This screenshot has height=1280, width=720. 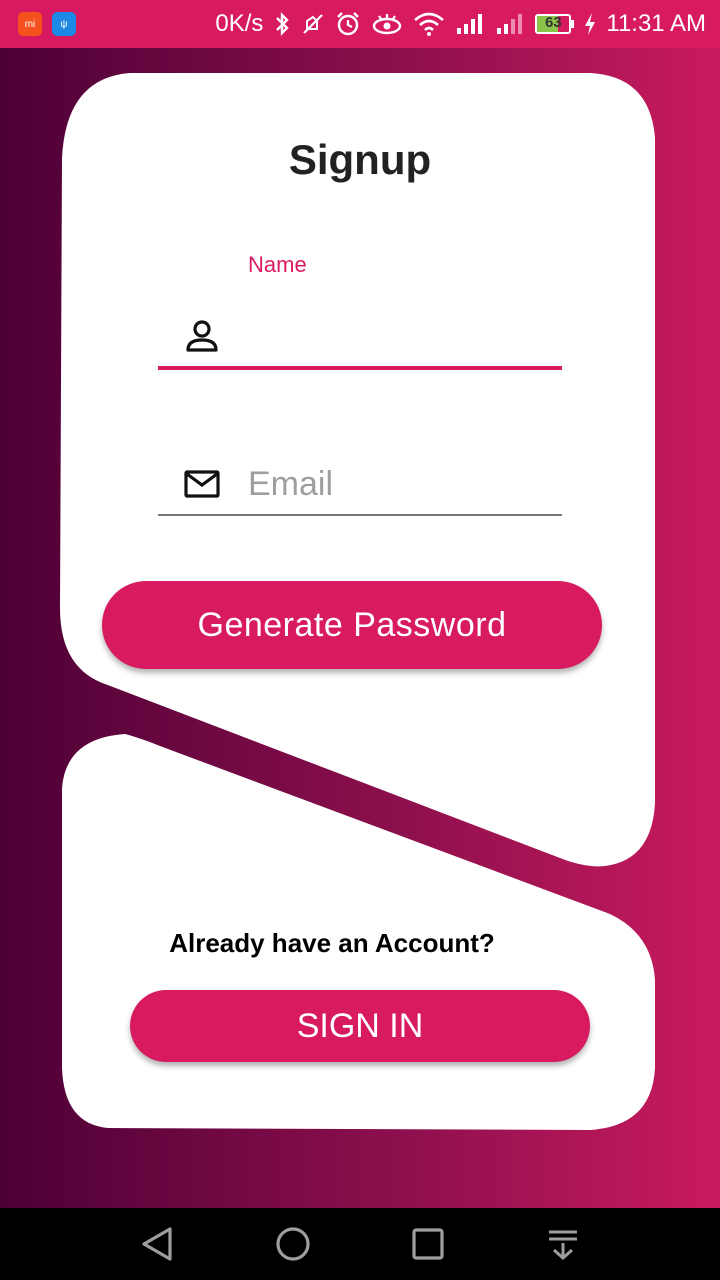 I want to click on recents-icon, so click(x=428, y=1244).